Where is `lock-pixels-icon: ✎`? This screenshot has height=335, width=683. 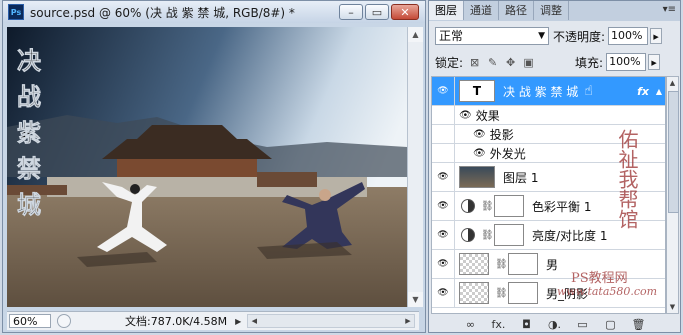 lock-pixels-icon: ✎ is located at coordinates (492, 62).